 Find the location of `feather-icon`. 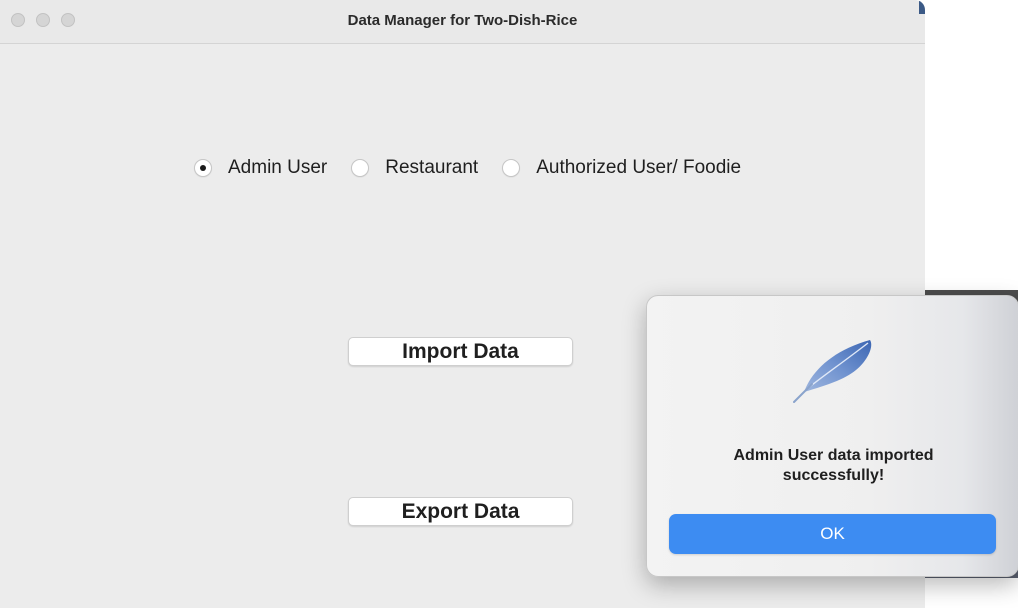

feather-icon is located at coordinates (832, 371).